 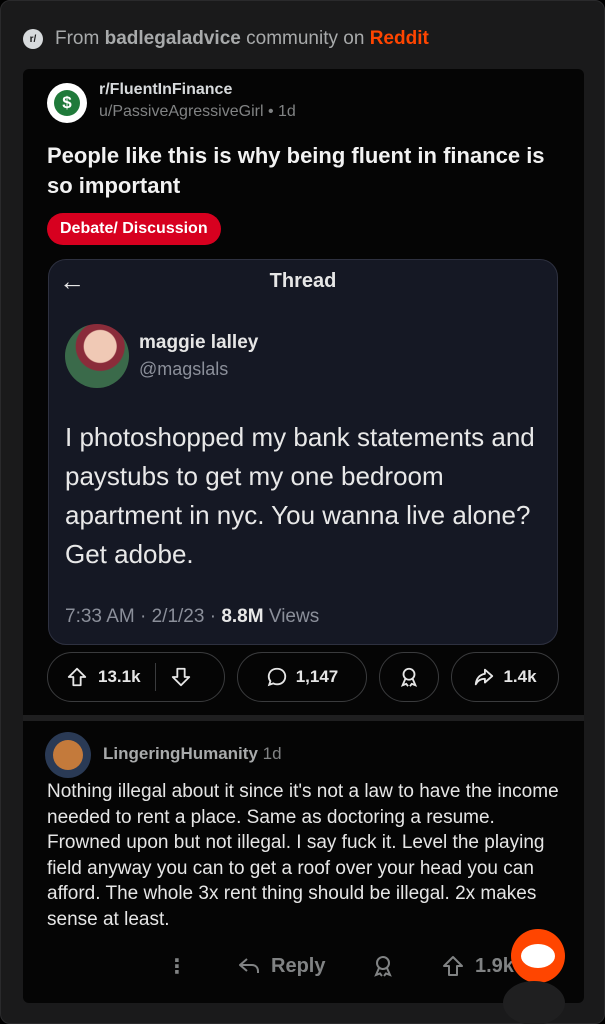 I want to click on more-icon: ⋮, so click(x=177, y=966).